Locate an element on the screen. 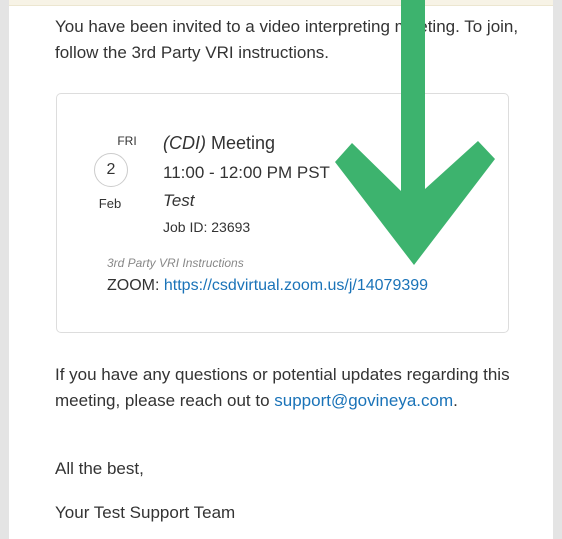  meeting-time: 11:00 - 12:00 PM PST is located at coordinates (246, 172).